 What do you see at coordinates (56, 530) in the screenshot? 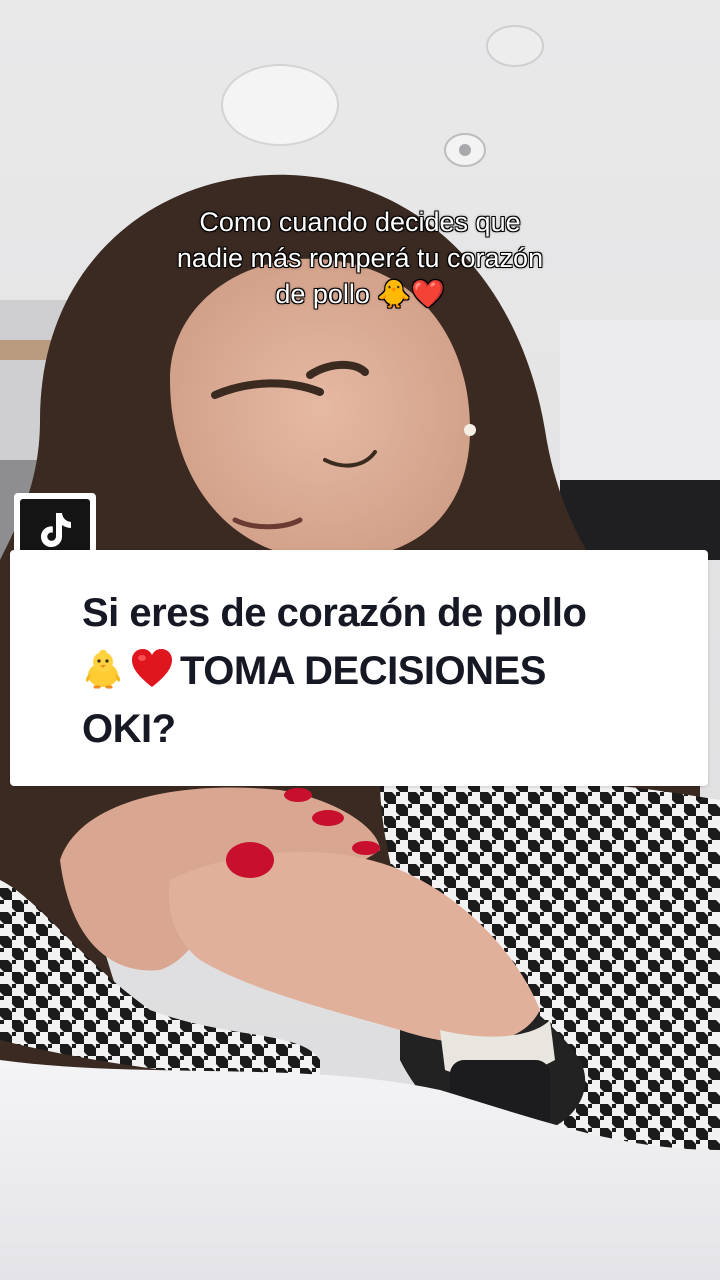
I see `tiktok-logo-icon` at bounding box center [56, 530].